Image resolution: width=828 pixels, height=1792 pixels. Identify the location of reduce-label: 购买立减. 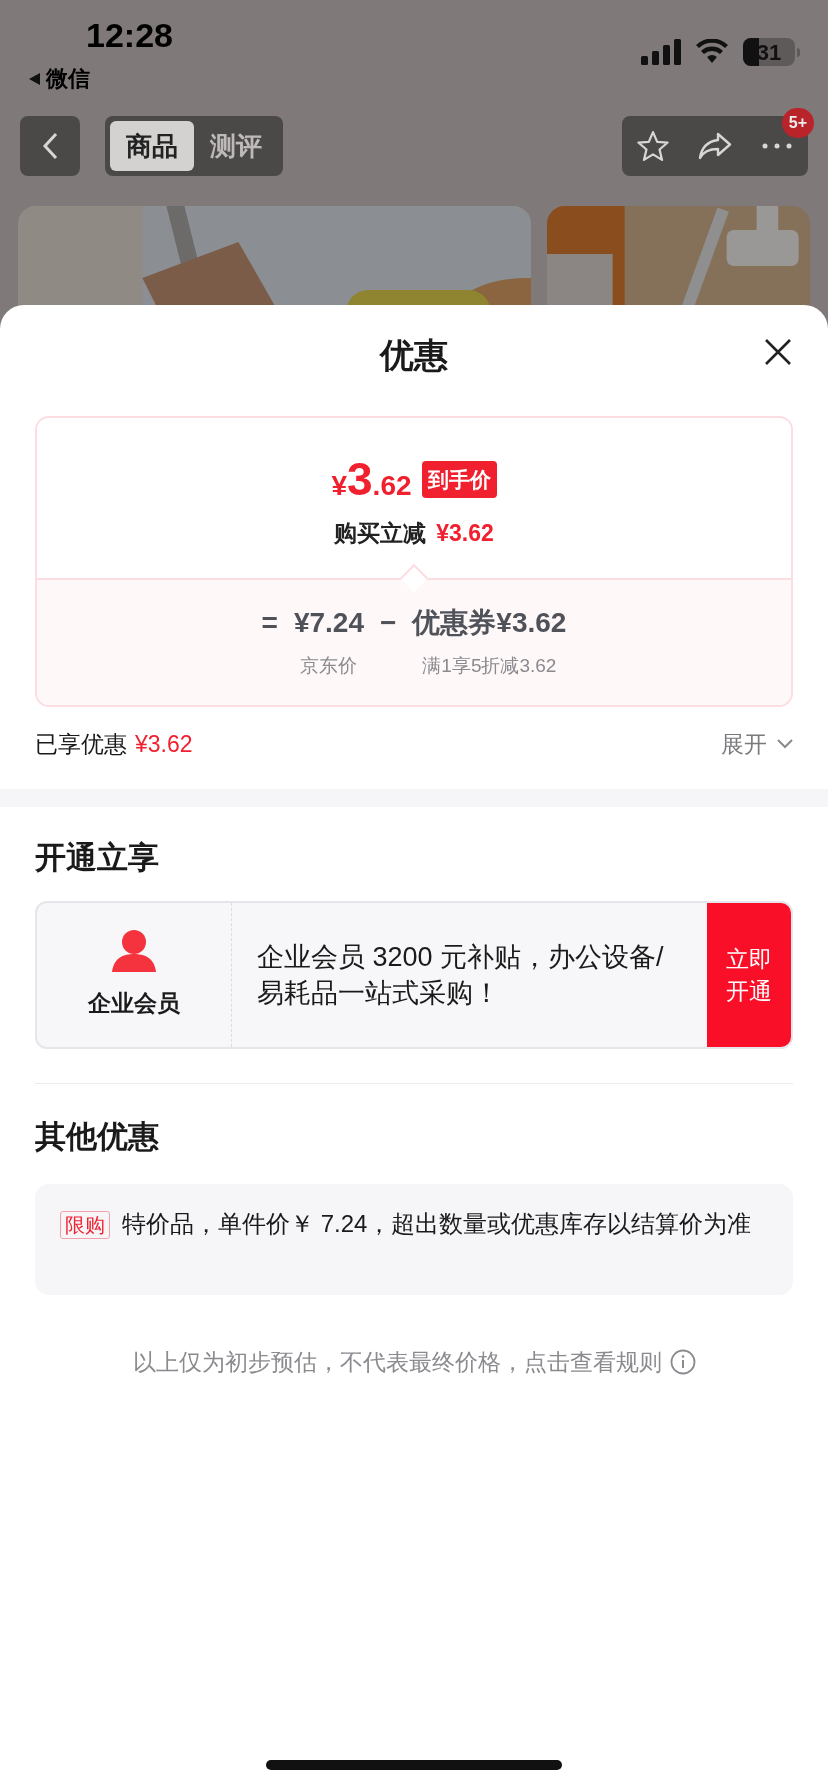
(380, 533).